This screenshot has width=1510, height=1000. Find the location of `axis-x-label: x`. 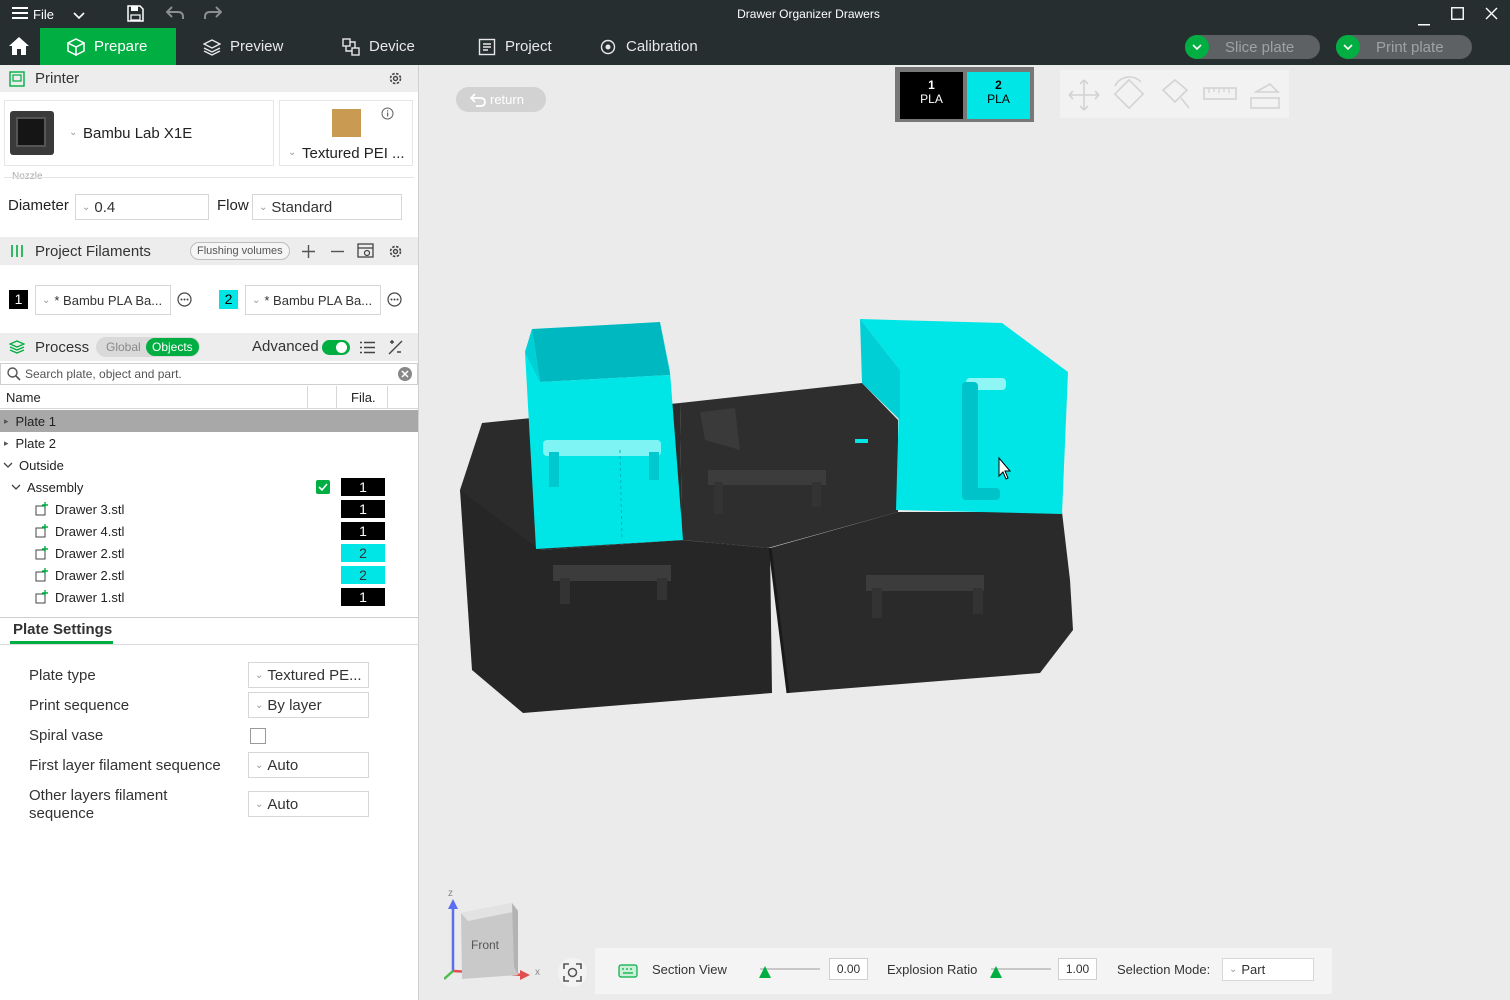

axis-x-label: x is located at coordinates (537, 972).